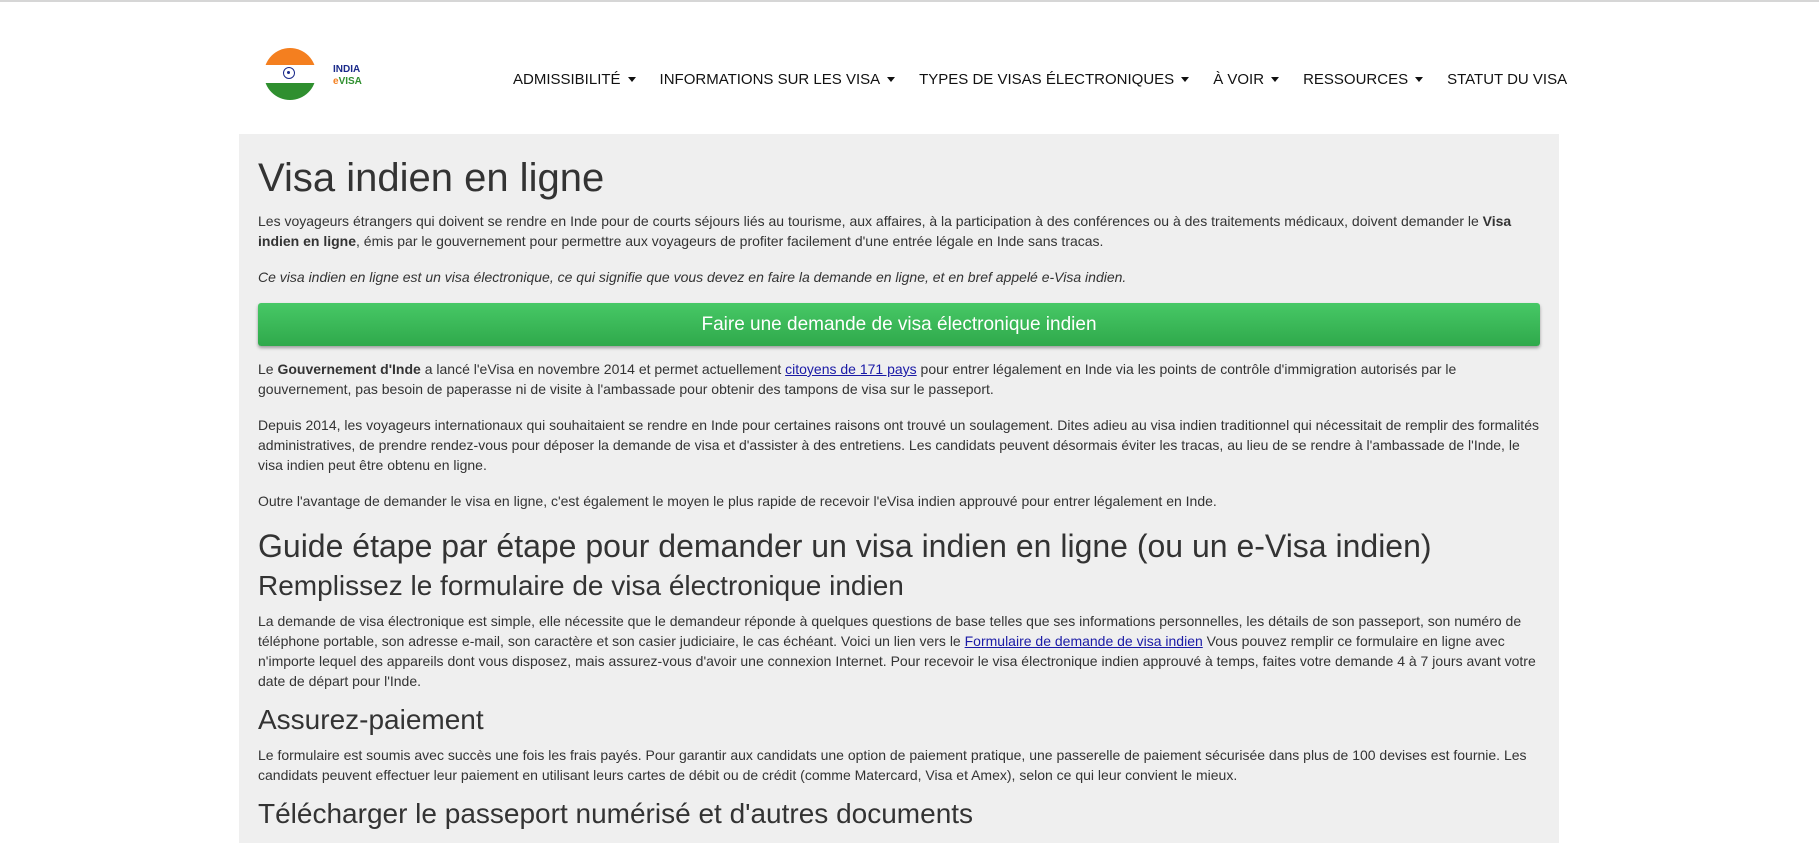 This screenshot has height=843, width=1819. I want to click on logo-text: INDIA eVISA, so click(347, 76).